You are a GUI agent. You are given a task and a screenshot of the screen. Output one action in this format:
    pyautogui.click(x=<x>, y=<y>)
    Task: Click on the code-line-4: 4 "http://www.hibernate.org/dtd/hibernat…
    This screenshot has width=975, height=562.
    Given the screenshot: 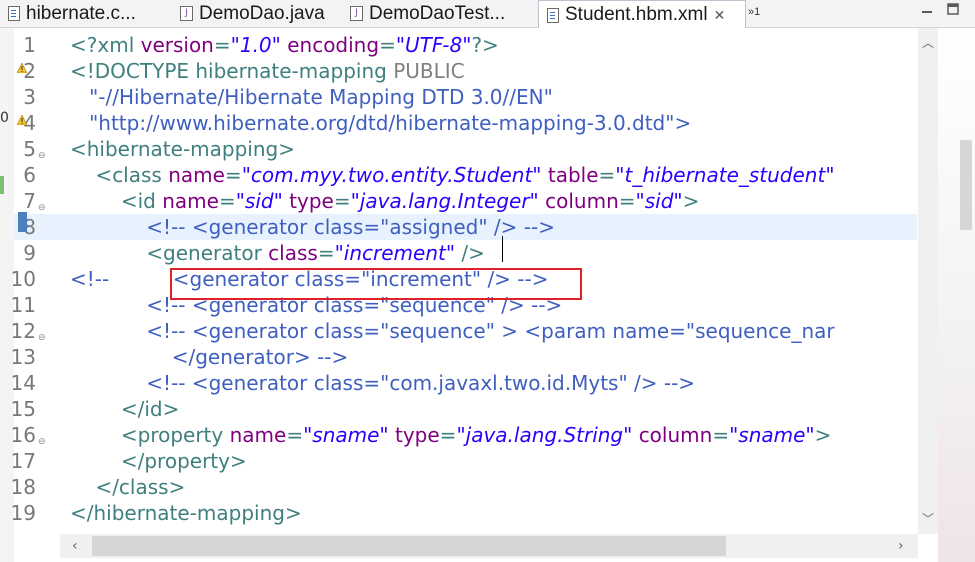 What is the action you would take?
    pyautogui.click(x=465, y=123)
    